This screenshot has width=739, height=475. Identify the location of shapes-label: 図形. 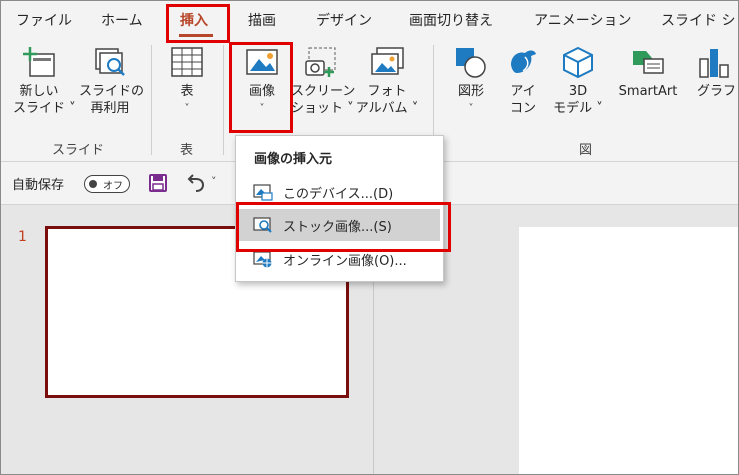
(470, 91).